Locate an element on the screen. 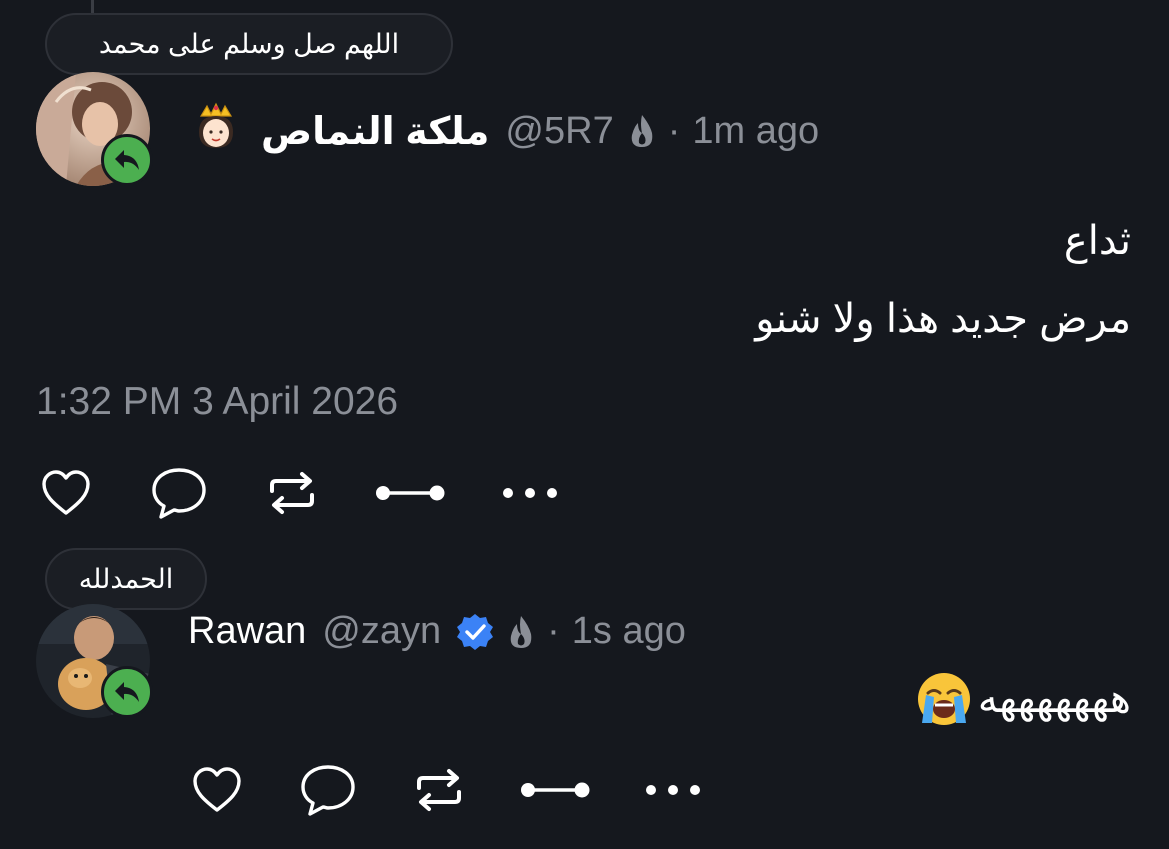  post-header: Rawan @zayn · 1s ago is located at coordinates (437, 631).